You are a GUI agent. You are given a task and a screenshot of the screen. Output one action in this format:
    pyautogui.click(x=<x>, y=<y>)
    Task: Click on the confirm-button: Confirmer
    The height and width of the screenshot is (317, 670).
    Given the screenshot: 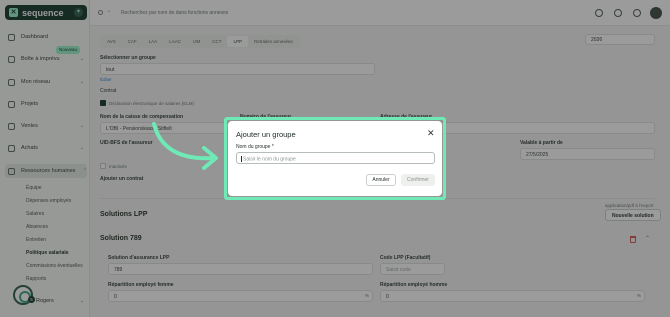 What is the action you would take?
    pyautogui.click(x=418, y=180)
    